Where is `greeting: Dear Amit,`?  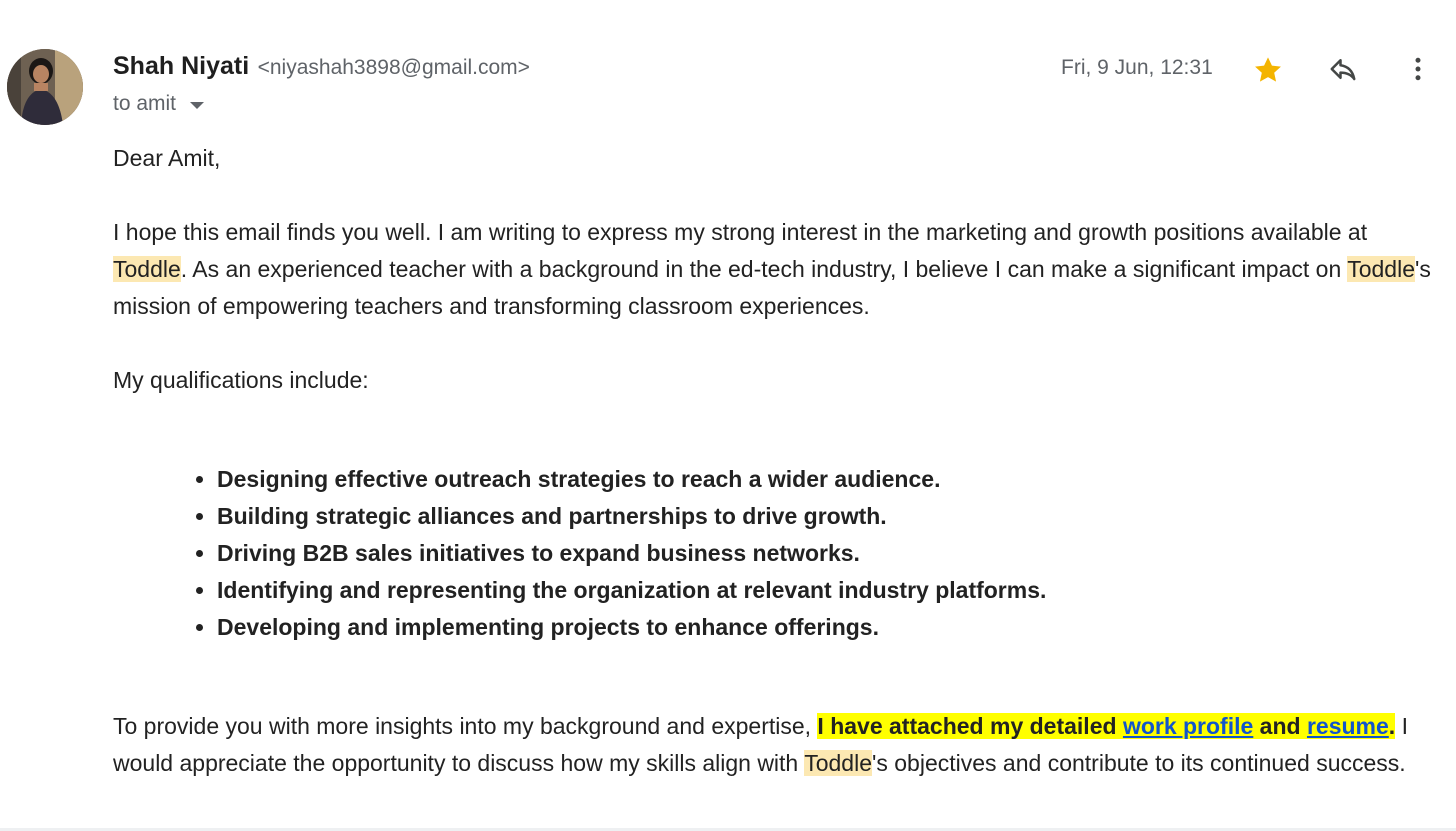
greeting: Dear Amit, is located at coordinates (167, 158).